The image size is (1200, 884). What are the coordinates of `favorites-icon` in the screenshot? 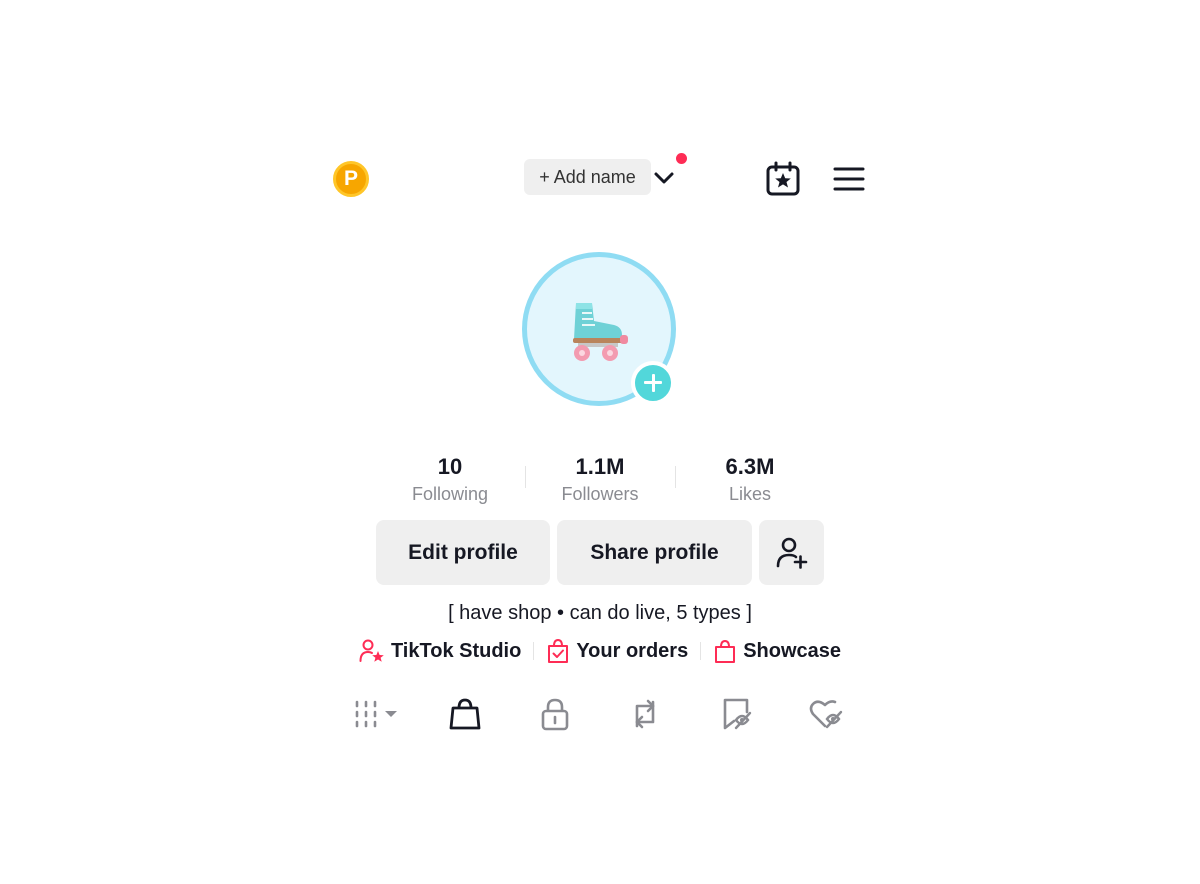 It's located at (737, 714).